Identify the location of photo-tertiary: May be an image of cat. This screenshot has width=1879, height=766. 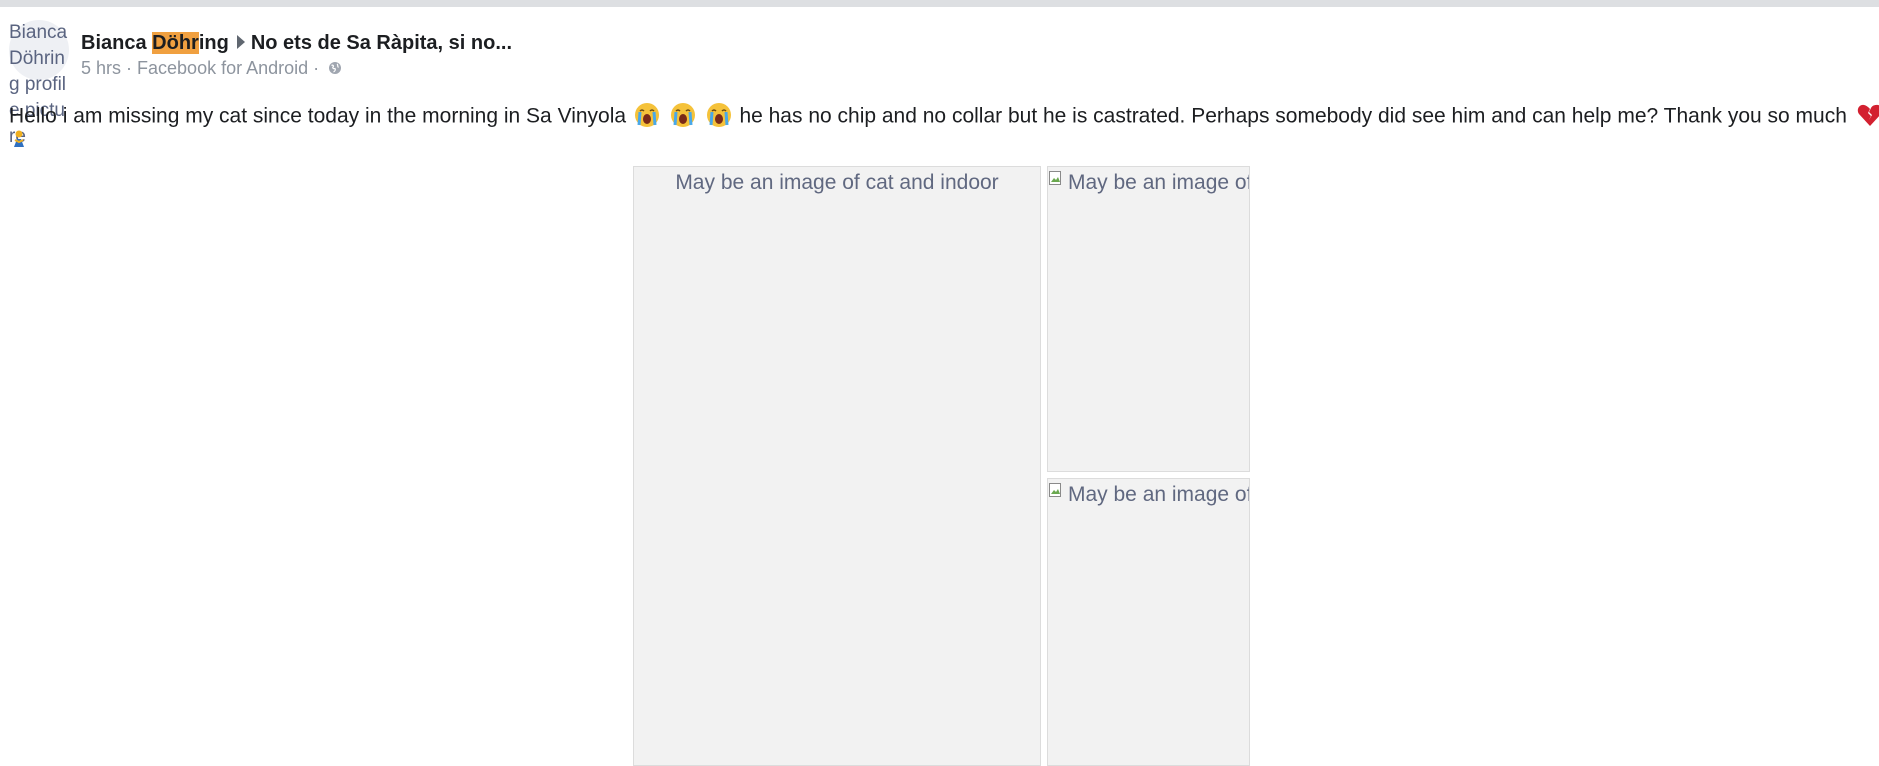
(1148, 622).